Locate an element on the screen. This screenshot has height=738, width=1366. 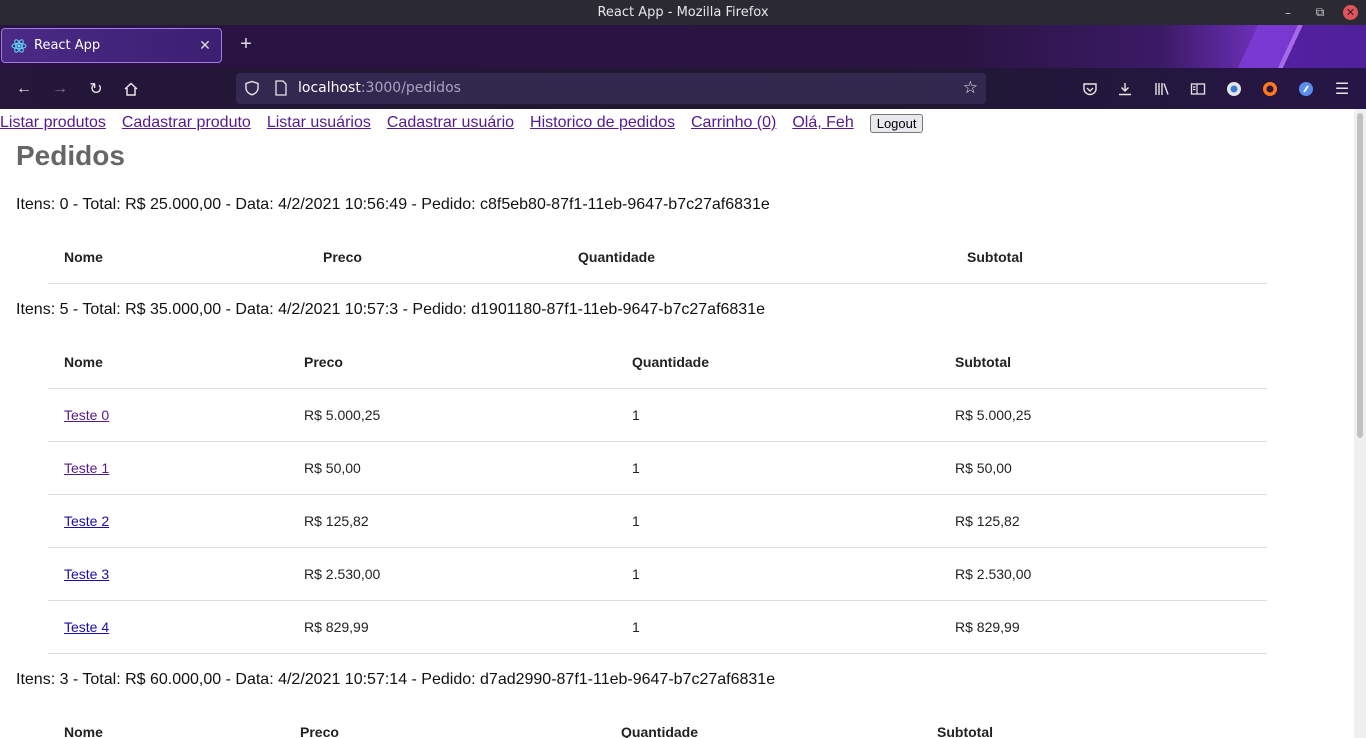
table-row: Teste 3 R$ 2.530,00 1 R$ 2.530,00 is located at coordinates (657, 574).